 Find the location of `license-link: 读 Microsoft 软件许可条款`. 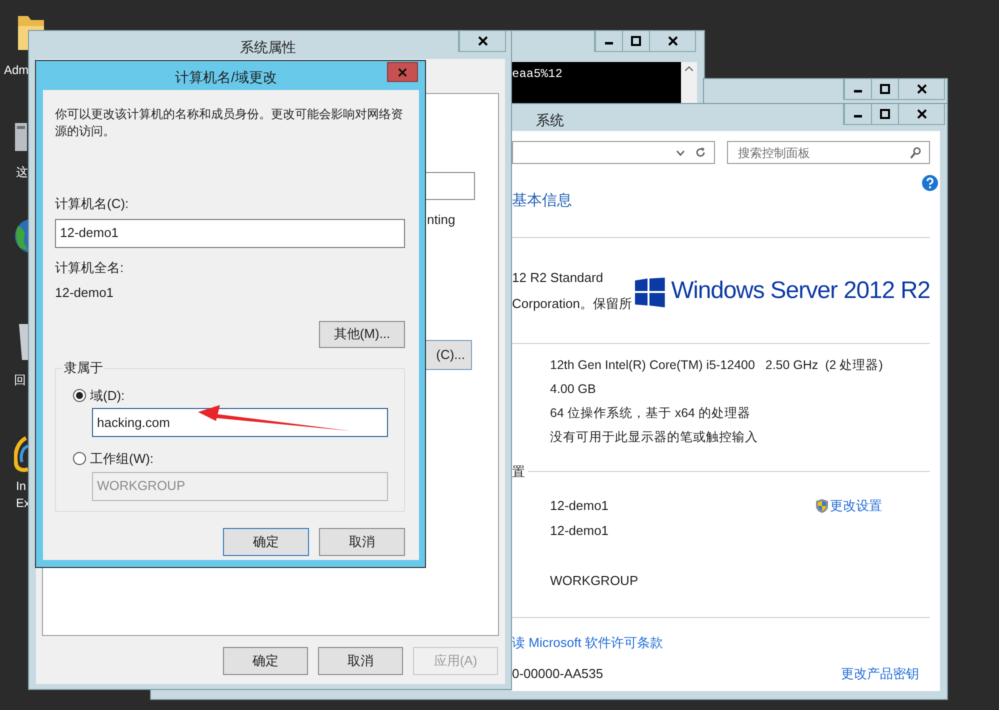

license-link: 读 Microsoft 软件许可条款 is located at coordinates (726, 642).